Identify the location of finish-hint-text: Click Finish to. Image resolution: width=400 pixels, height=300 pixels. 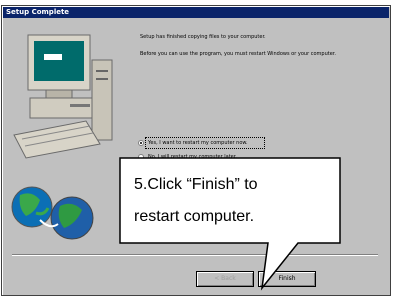
(303, 199).